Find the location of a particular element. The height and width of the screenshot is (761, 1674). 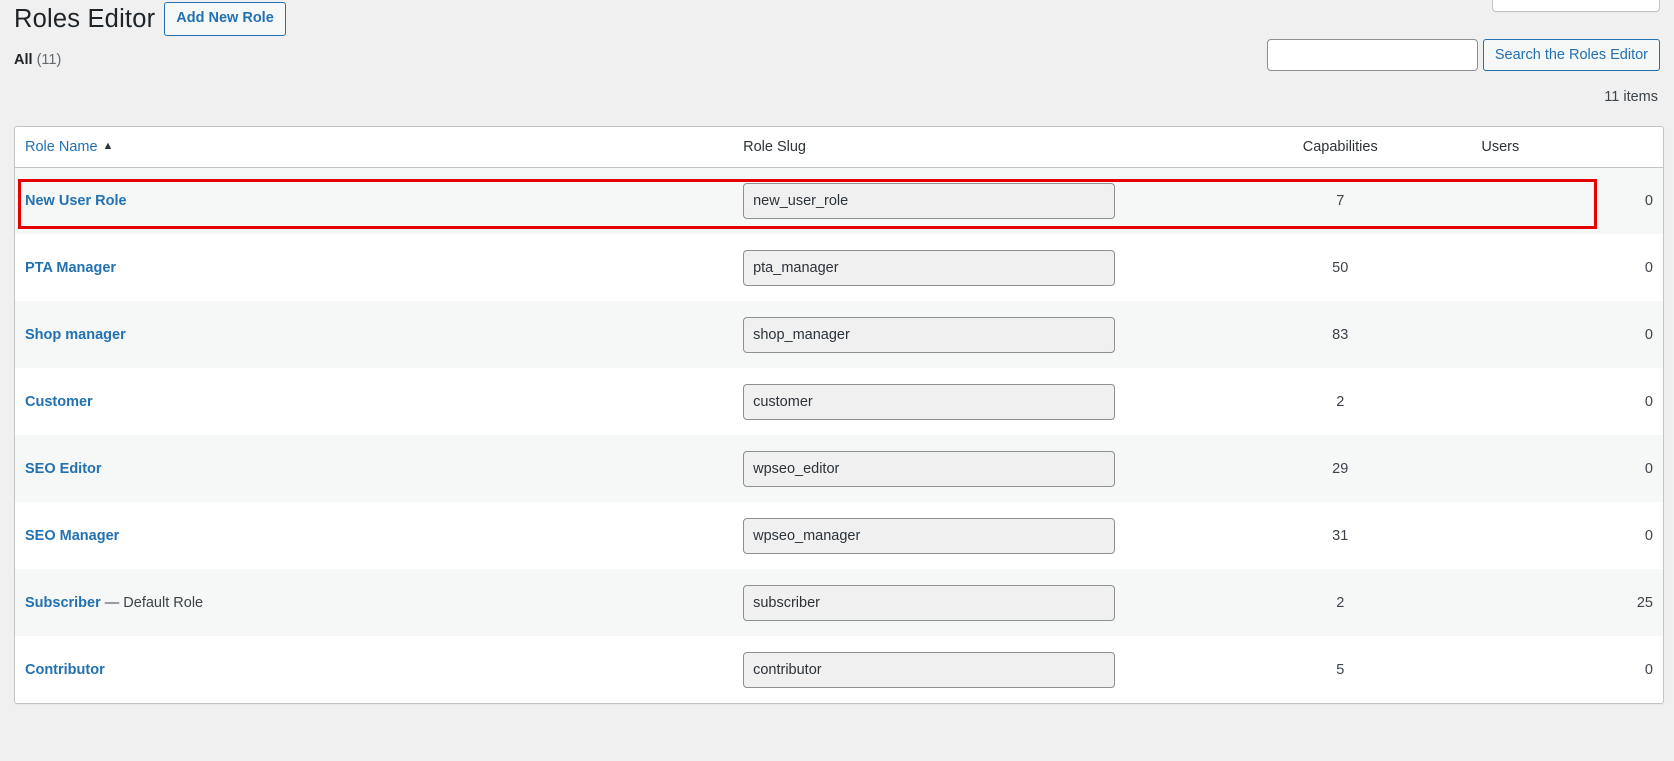

role-name-link: SEO Editor is located at coordinates (63, 469).